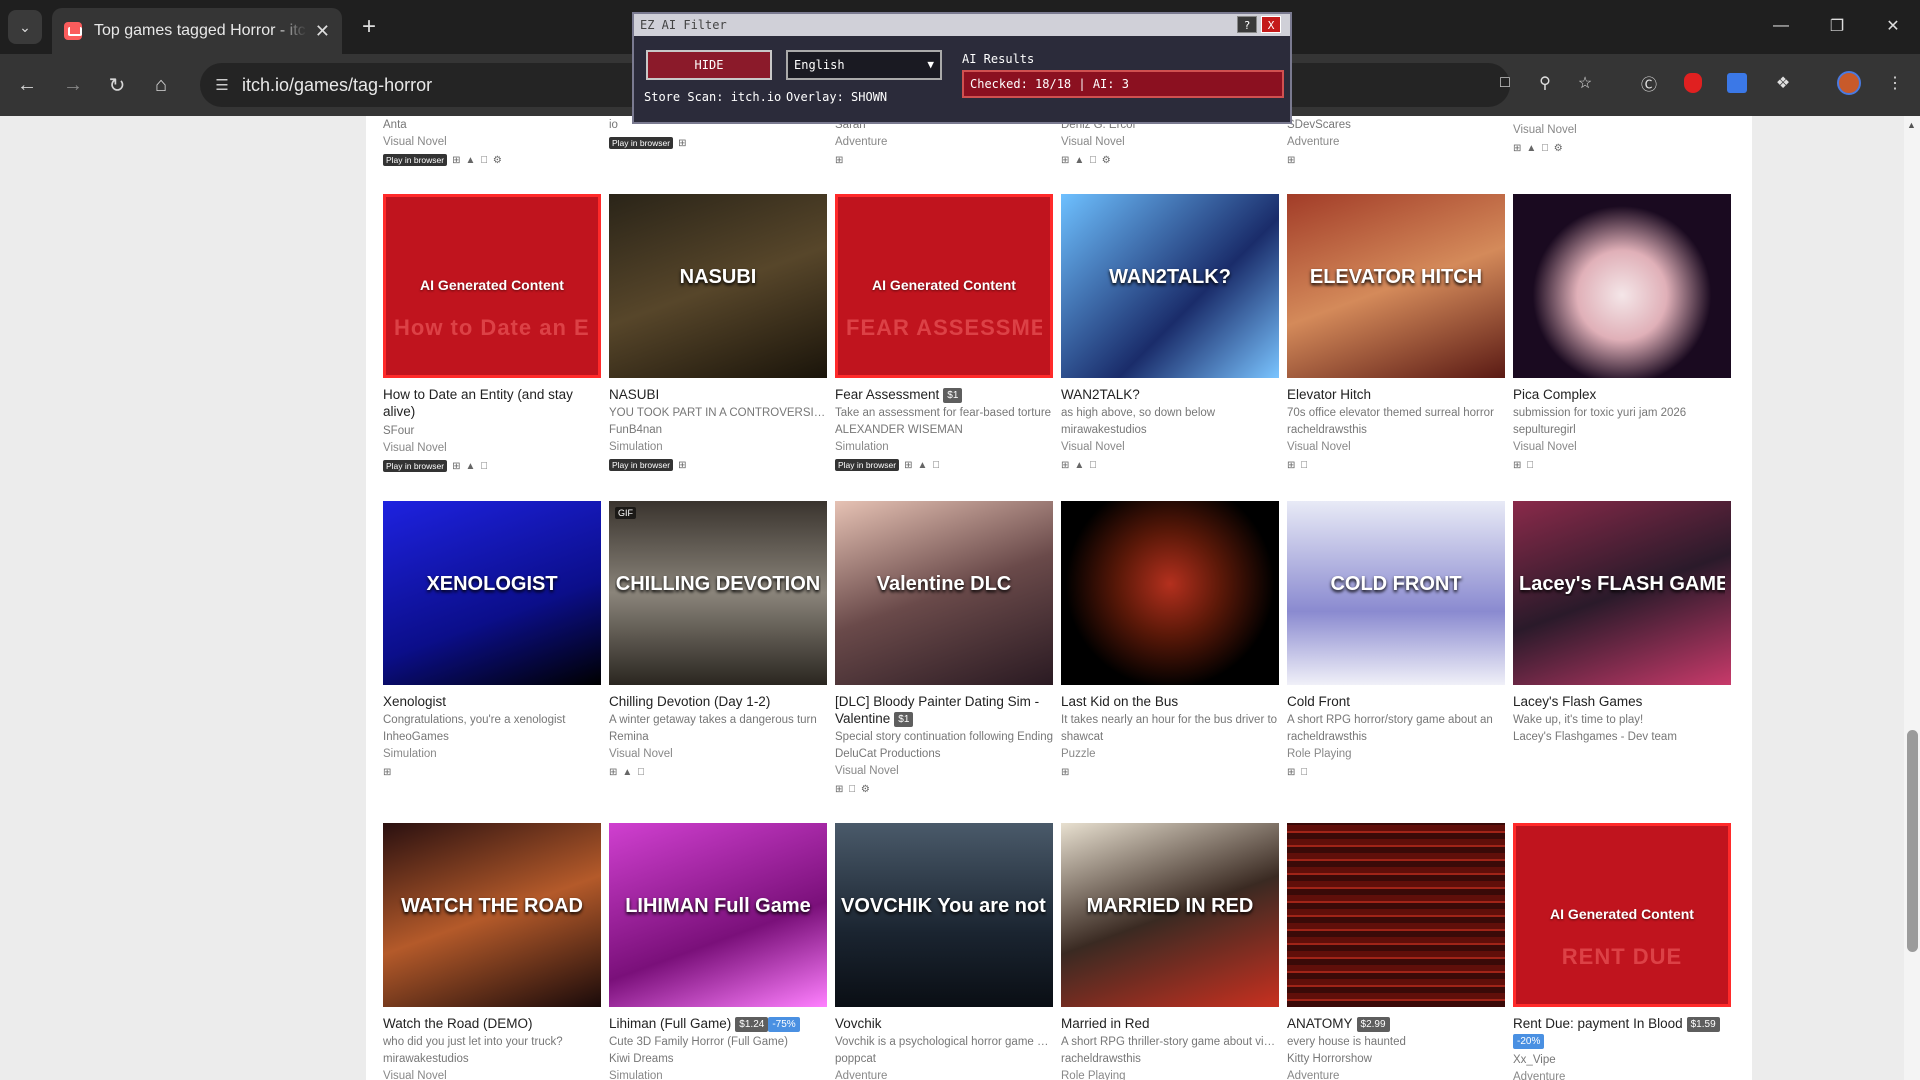 The height and width of the screenshot is (1080, 1920). I want to click on game-title-row: Cold Front, so click(1396, 701).